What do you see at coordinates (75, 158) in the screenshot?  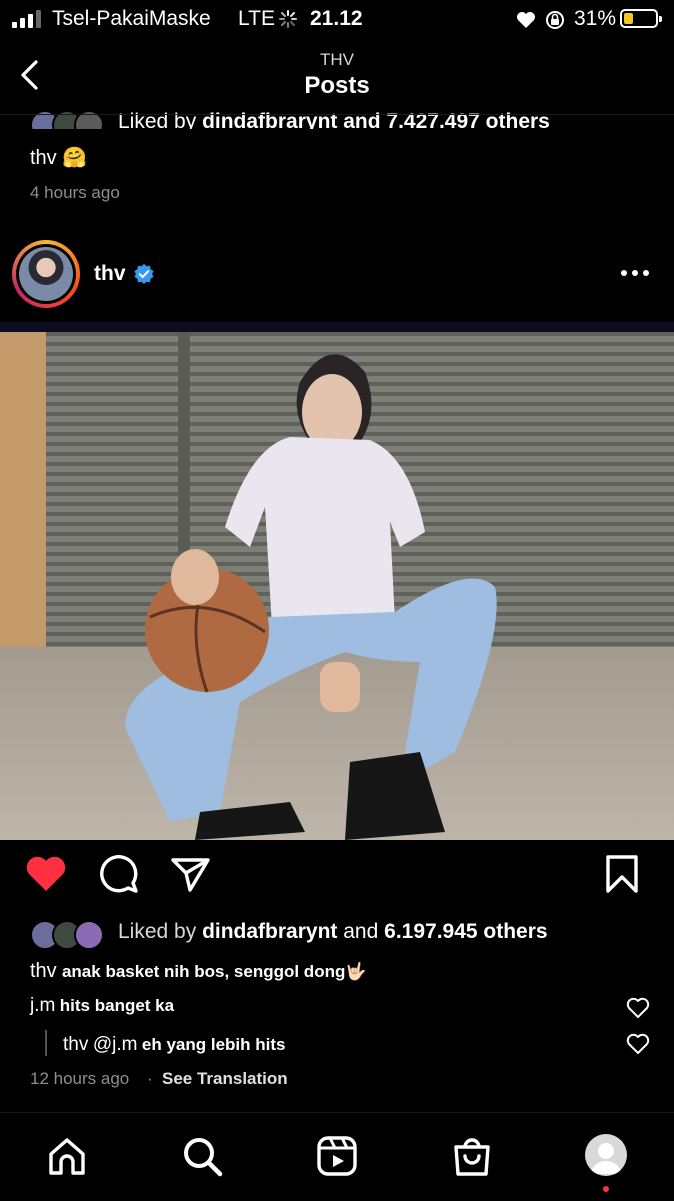 I see `caption-emoji: 🤗` at bounding box center [75, 158].